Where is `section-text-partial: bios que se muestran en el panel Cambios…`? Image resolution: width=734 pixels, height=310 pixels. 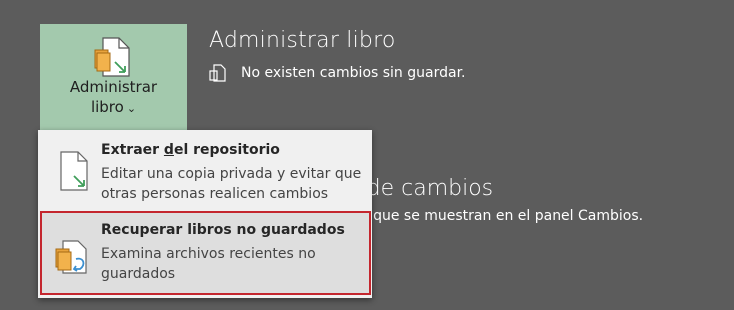 section-text-partial: bios que se muestran en el panel Cambios… is located at coordinates (492, 216).